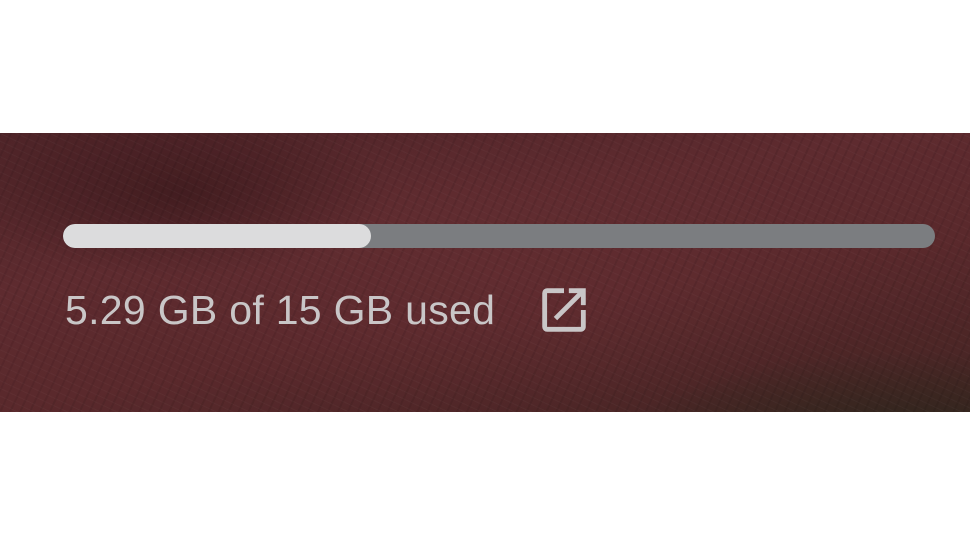  Describe the element at coordinates (280, 309) in the screenshot. I see `storage-usage-text: 5.29 GB of 15 GB used` at that location.